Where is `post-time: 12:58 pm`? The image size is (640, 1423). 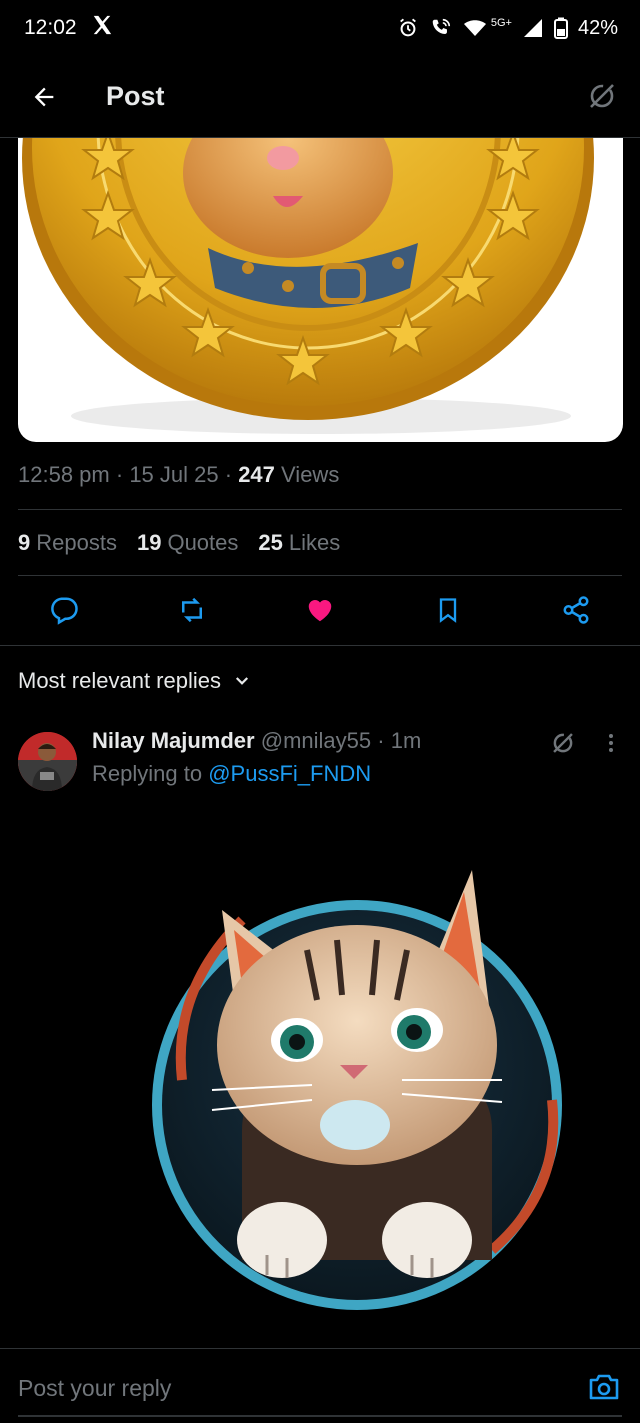 post-time: 12:58 pm is located at coordinates (64, 474).